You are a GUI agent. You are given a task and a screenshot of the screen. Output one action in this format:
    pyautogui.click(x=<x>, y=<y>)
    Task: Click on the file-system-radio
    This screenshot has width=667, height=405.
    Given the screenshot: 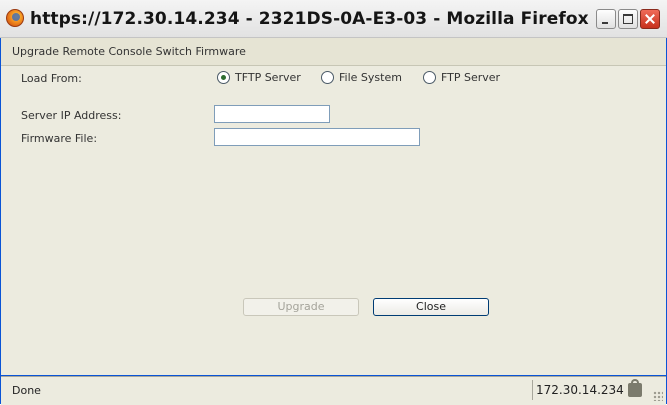 What is the action you would take?
    pyautogui.click(x=327, y=77)
    